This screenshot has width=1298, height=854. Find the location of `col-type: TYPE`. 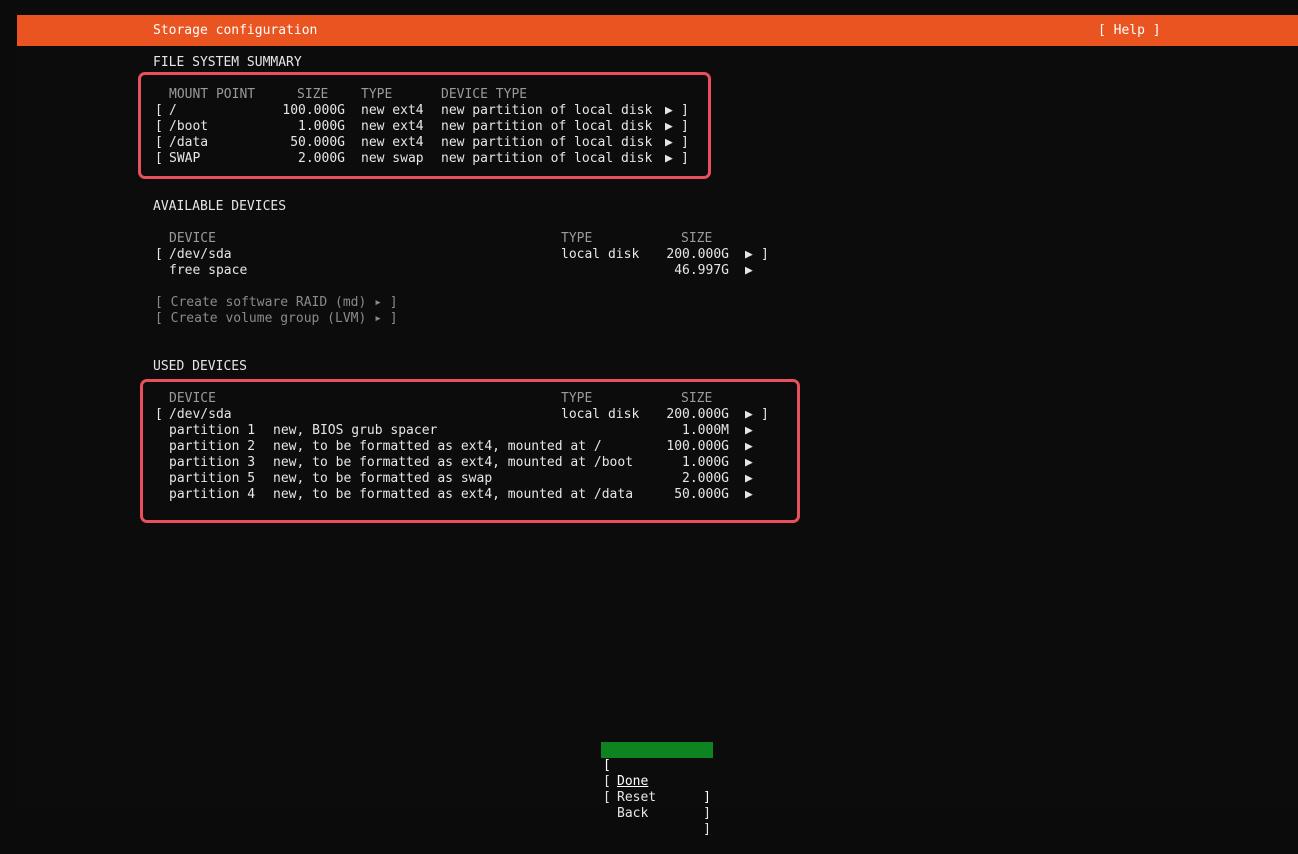

col-type: TYPE is located at coordinates (577, 238).